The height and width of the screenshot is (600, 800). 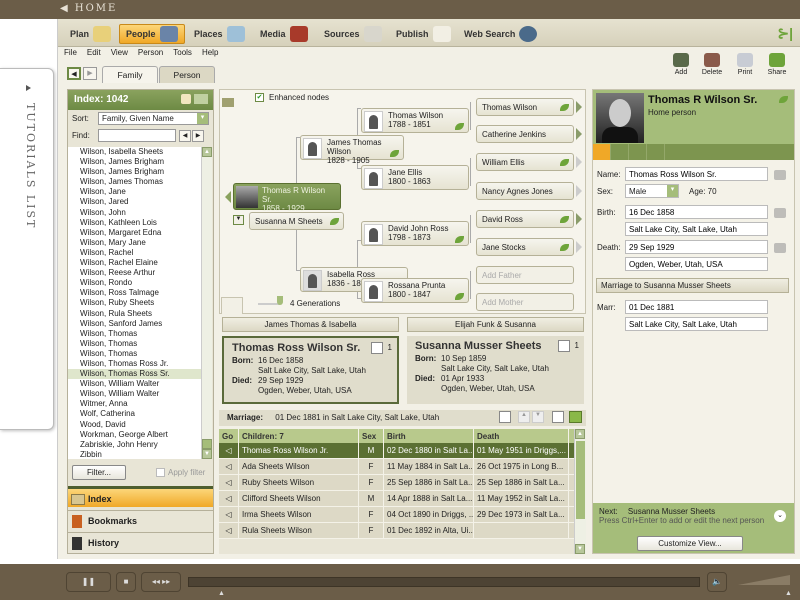 I want to click on apply-filter-checkbox, so click(x=160, y=472).